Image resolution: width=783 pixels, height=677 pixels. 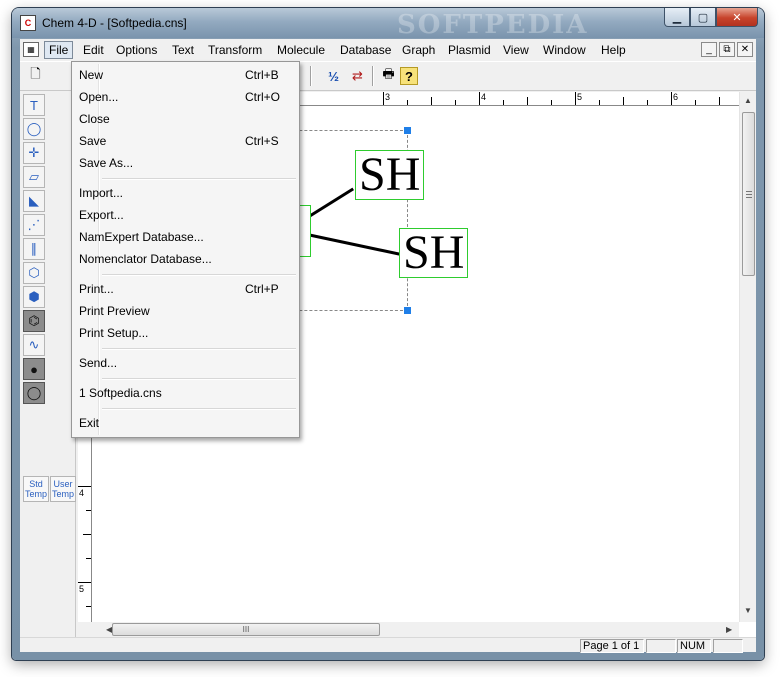 What do you see at coordinates (748, 610) in the screenshot?
I see `scroll-down-arrow-icon: ▼` at bounding box center [748, 610].